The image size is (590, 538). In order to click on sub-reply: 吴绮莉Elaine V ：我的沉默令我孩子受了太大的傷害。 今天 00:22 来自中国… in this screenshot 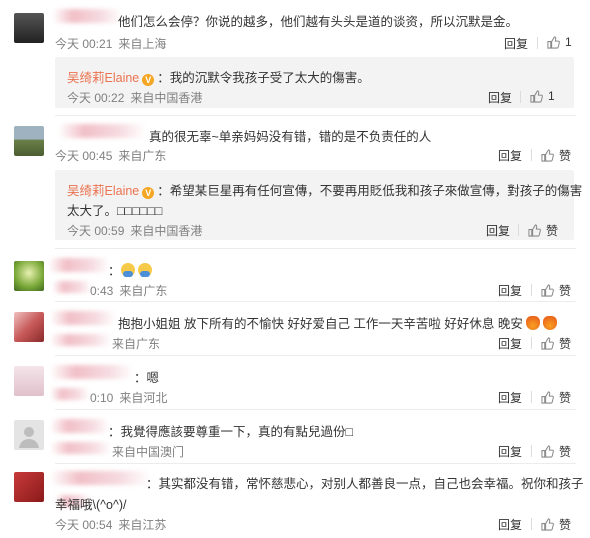, I will do `click(314, 82)`.